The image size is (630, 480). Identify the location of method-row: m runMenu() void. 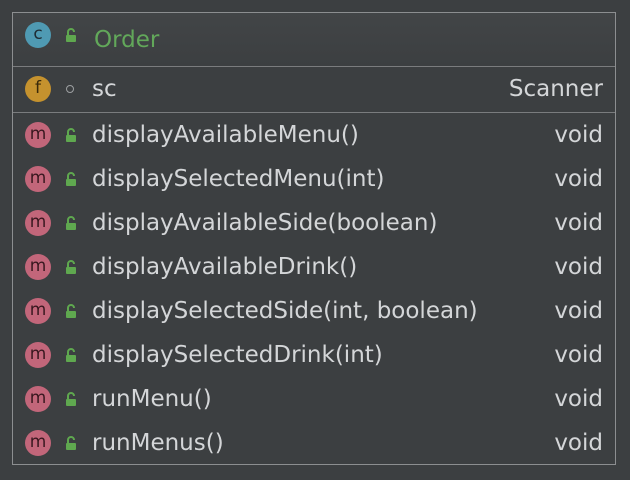
(314, 399).